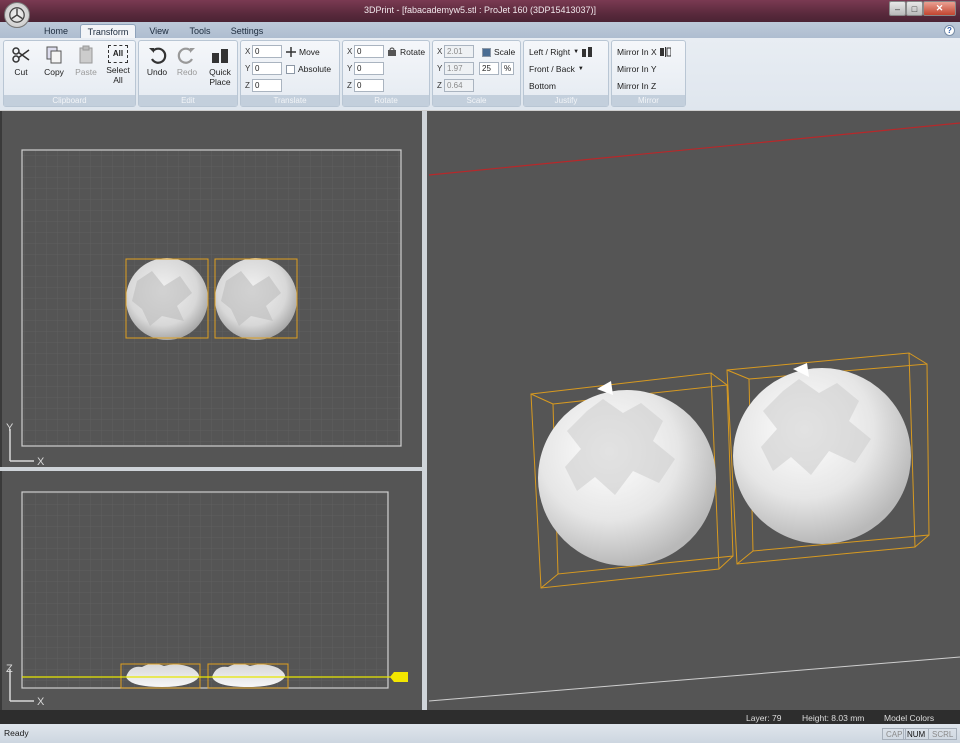 The height and width of the screenshot is (743, 960). I want to click on translate-z-input: 0, so click(267, 85).